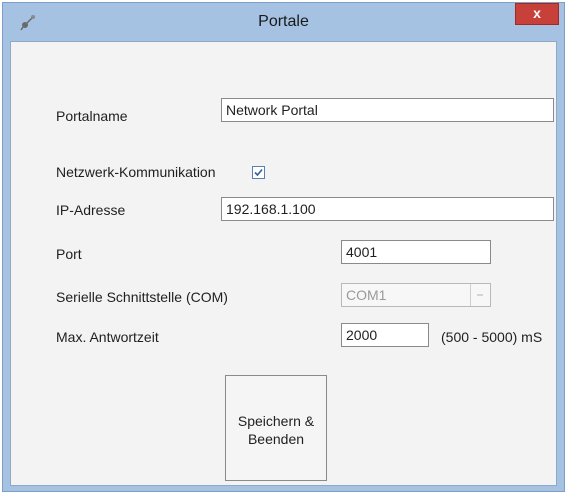 The width and height of the screenshot is (570, 496). I want to click on portalname-input: Network Portal, so click(387, 110).